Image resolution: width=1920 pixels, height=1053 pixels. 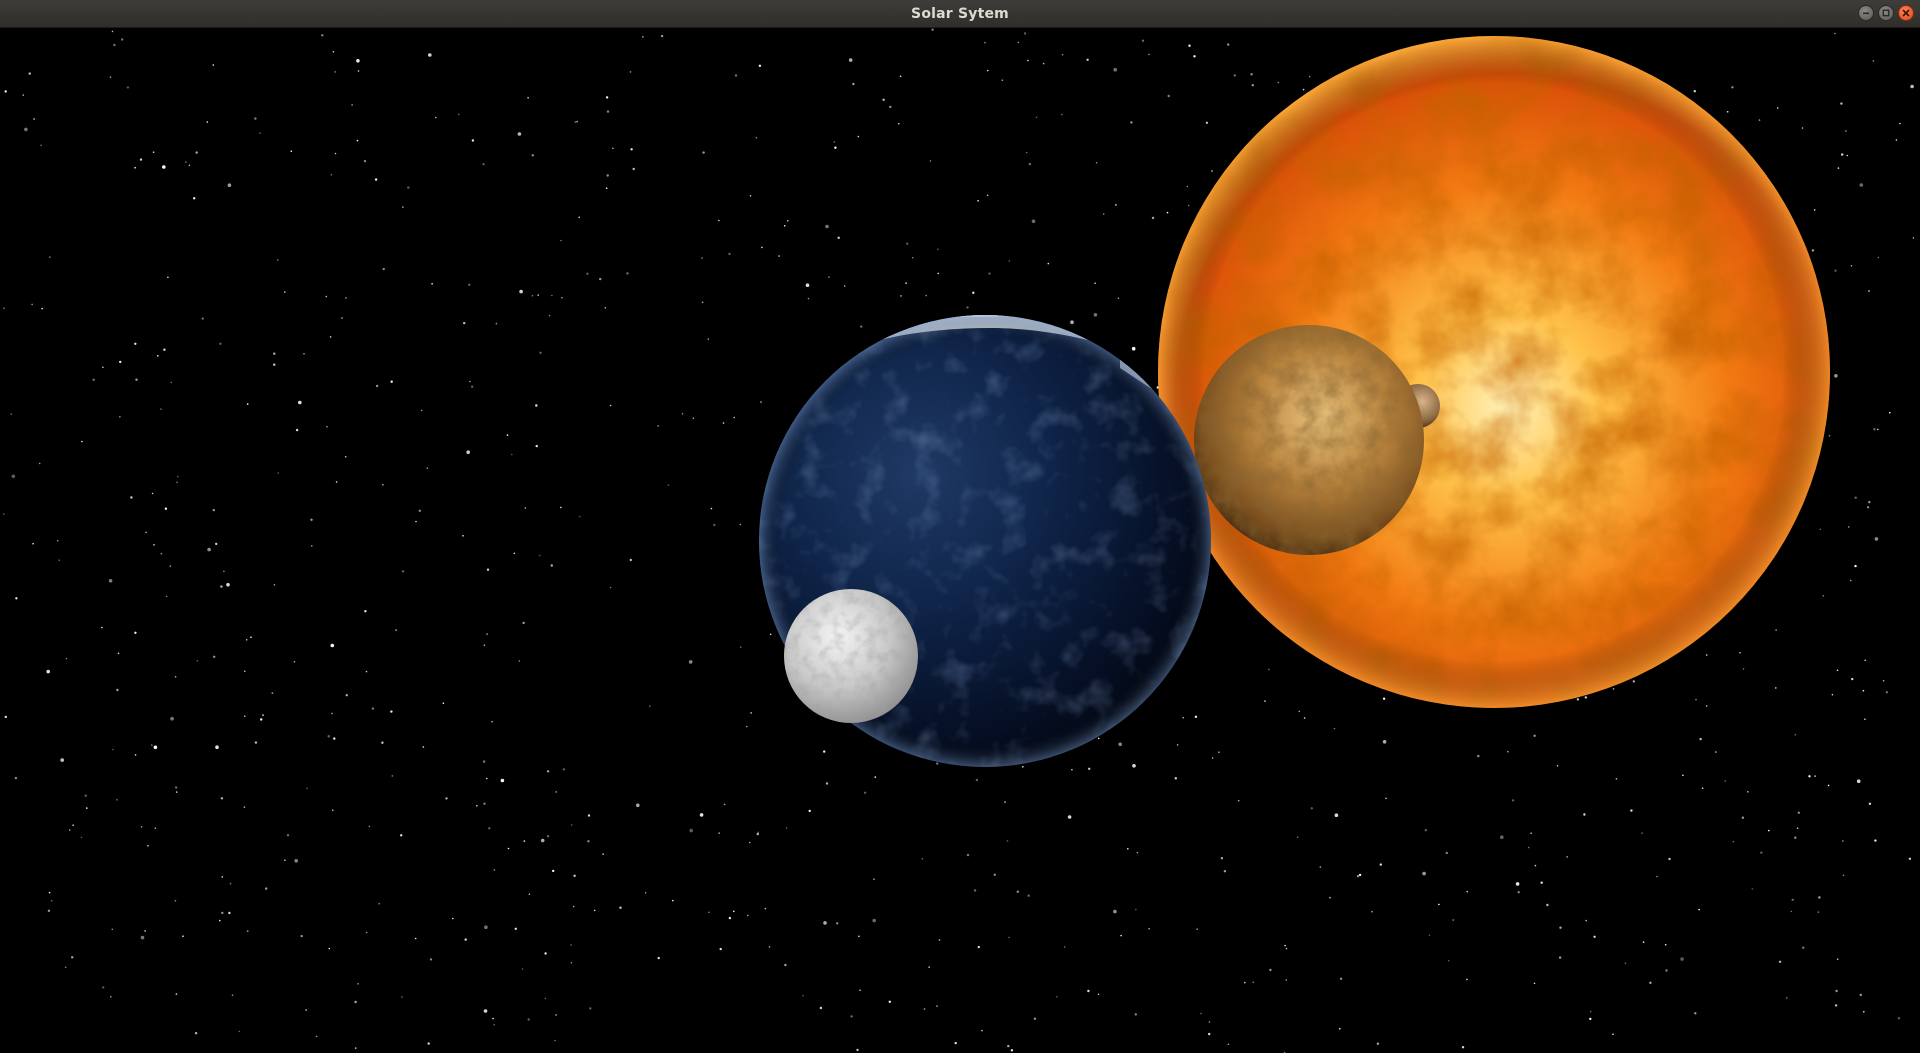 What do you see at coordinates (960, 14) in the screenshot?
I see `title-bar: Solar Sytem` at bounding box center [960, 14].